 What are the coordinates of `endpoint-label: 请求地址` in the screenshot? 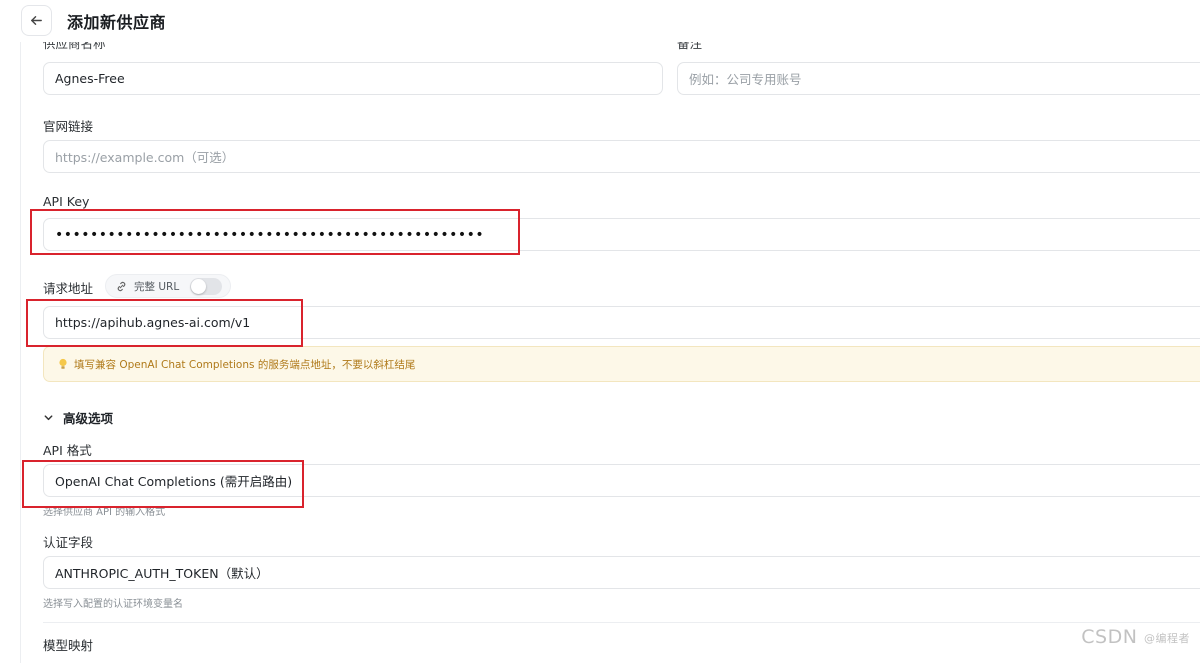 It's located at (68, 288).